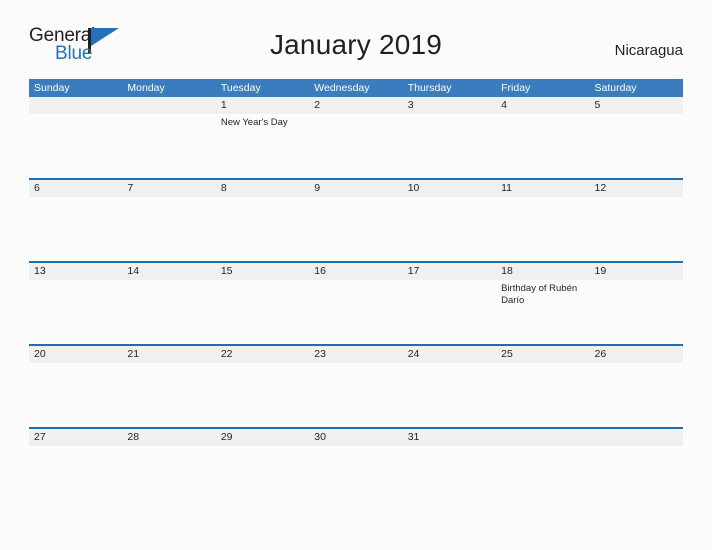 Image resolution: width=712 pixels, height=550 pixels. What do you see at coordinates (542, 137) in the screenshot?
I see `day-cell-4: 4` at bounding box center [542, 137].